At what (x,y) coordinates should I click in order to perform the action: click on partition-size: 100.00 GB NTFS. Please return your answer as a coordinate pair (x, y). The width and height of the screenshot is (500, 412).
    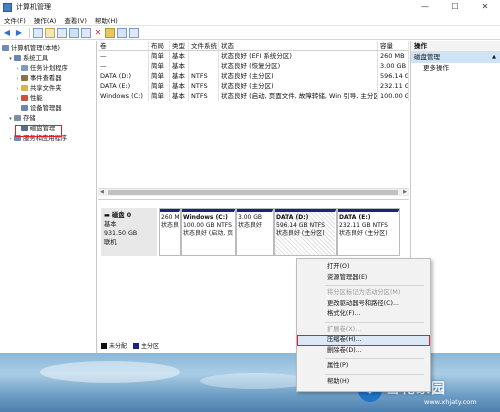
    Looking at the image, I should click on (207, 225).